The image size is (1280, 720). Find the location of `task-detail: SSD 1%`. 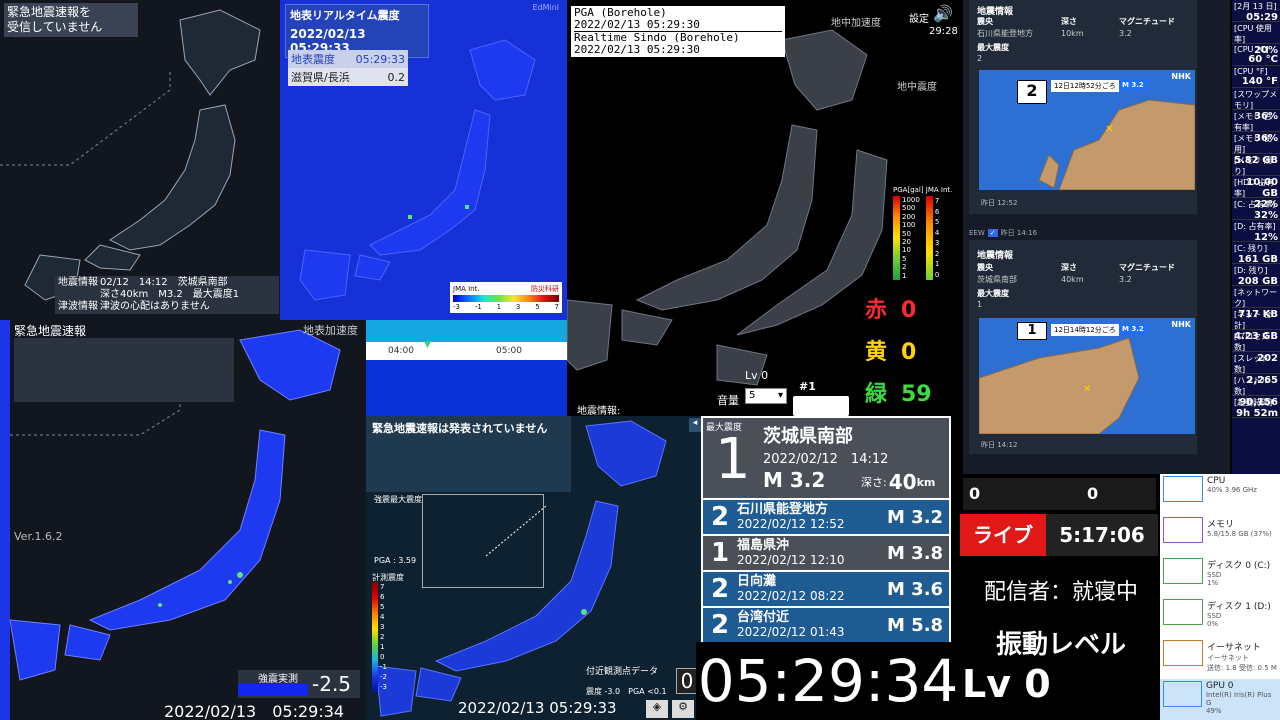

task-detail: SSD 1% is located at coordinates (1214, 579).